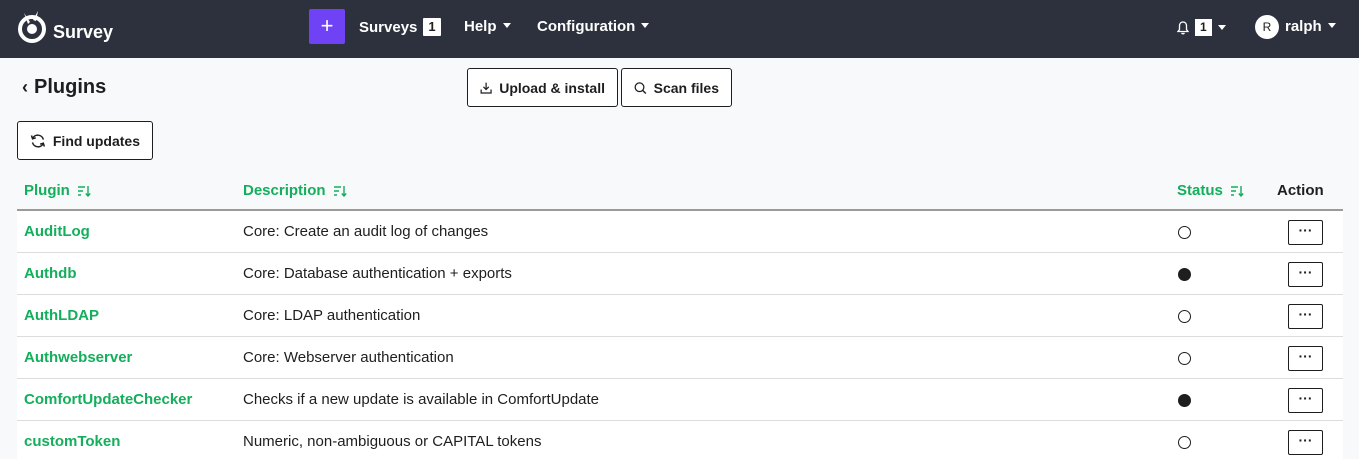 The height and width of the screenshot is (459, 1359). I want to click on plugin-description: Numeric, non-ambiguous or CAPITAL tokens, so click(392, 441).